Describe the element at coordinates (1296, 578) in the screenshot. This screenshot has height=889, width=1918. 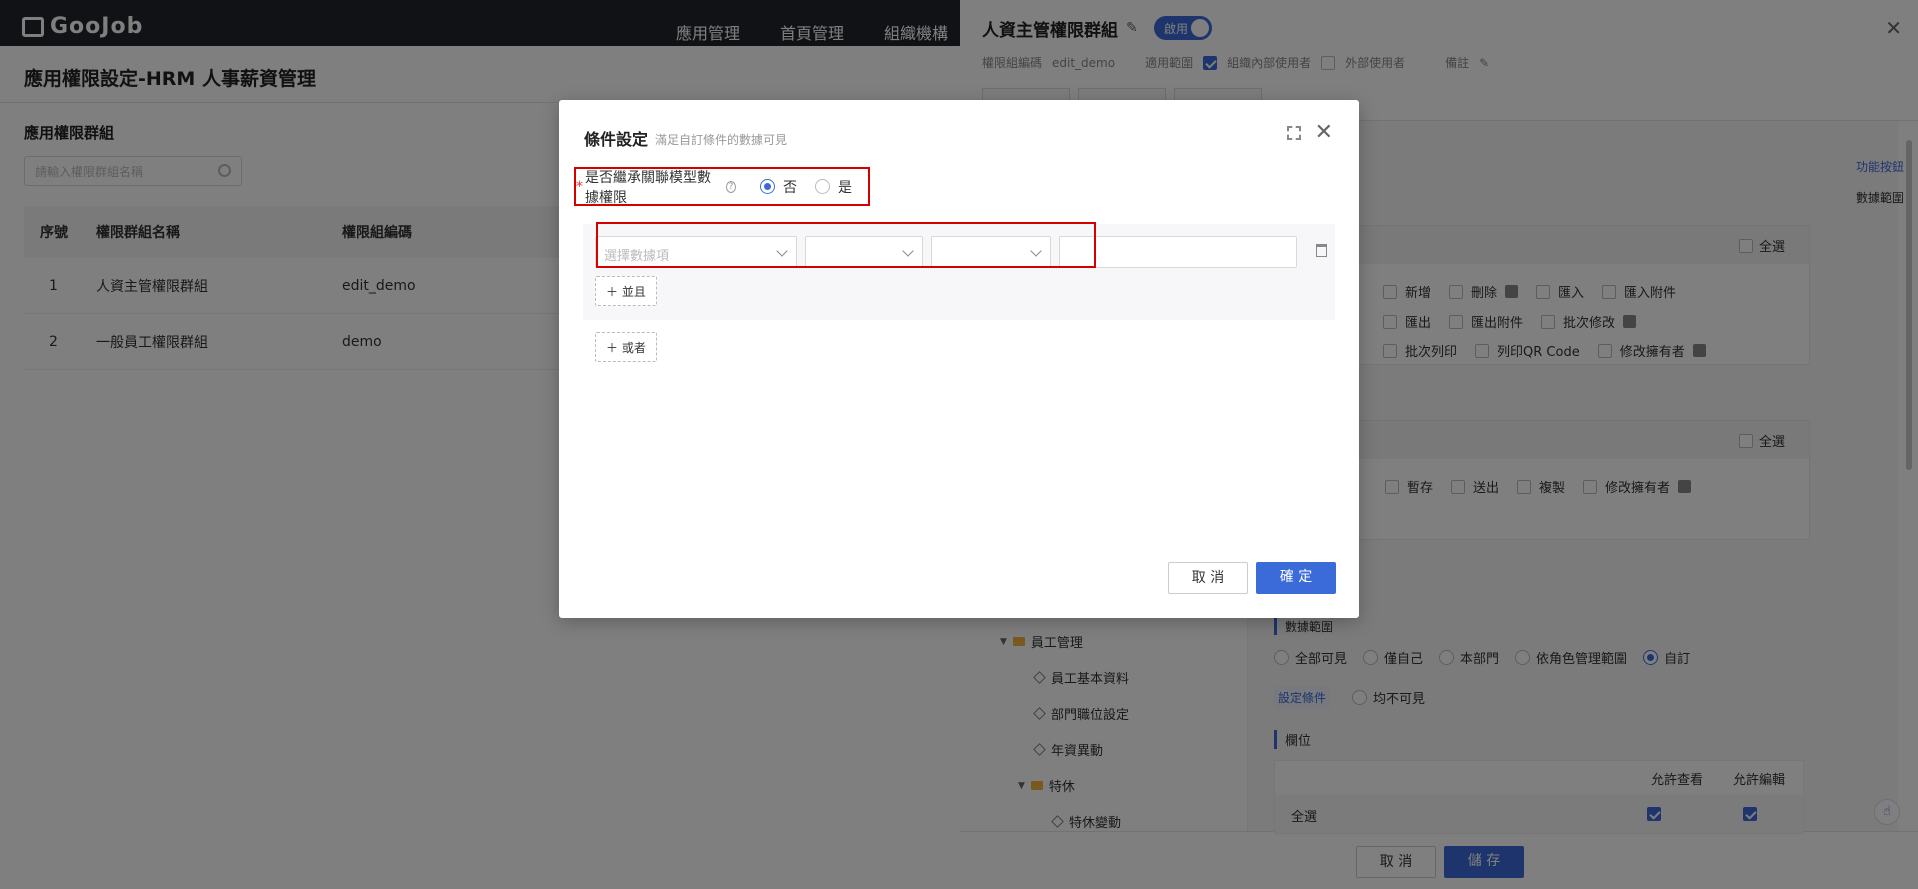
I see `modal-confirm-button: 確 定` at that location.